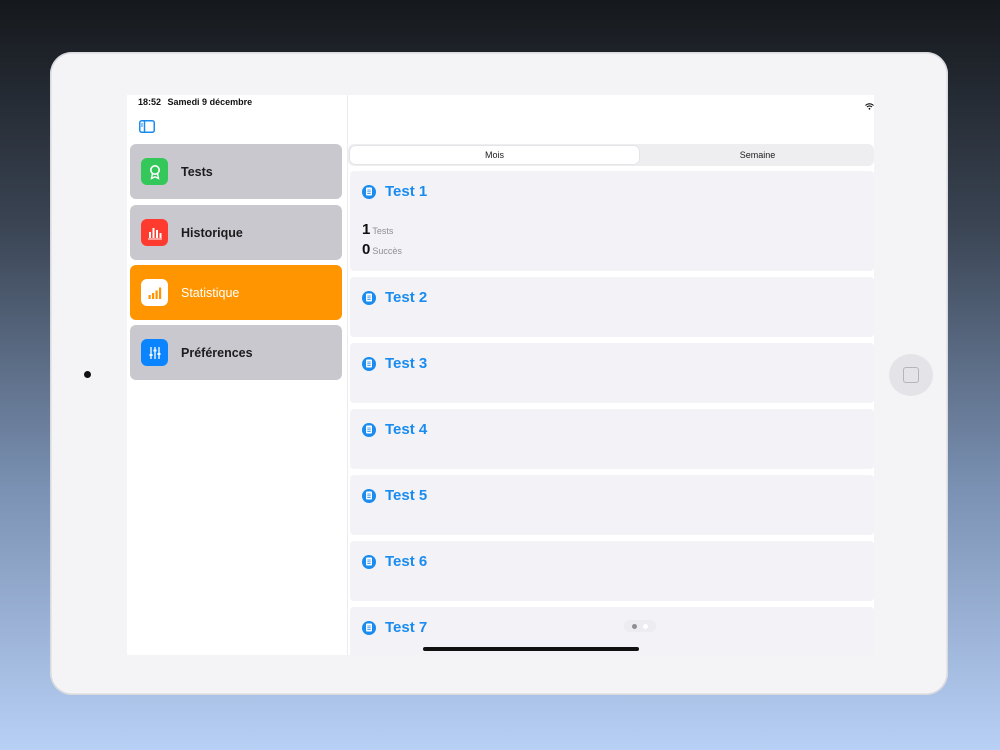 This screenshot has height=750, width=1000. Describe the element at coordinates (869, 103) in the screenshot. I see `wifi-icon` at that location.